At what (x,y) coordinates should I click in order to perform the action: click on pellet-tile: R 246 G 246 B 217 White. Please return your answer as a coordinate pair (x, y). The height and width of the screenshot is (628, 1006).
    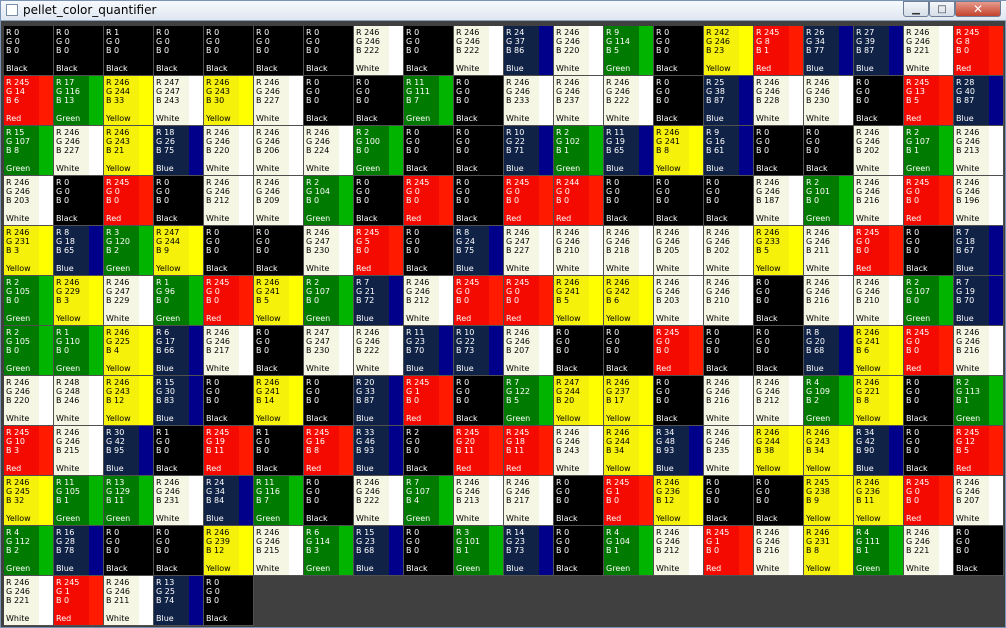
    Looking at the image, I should click on (229, 351).